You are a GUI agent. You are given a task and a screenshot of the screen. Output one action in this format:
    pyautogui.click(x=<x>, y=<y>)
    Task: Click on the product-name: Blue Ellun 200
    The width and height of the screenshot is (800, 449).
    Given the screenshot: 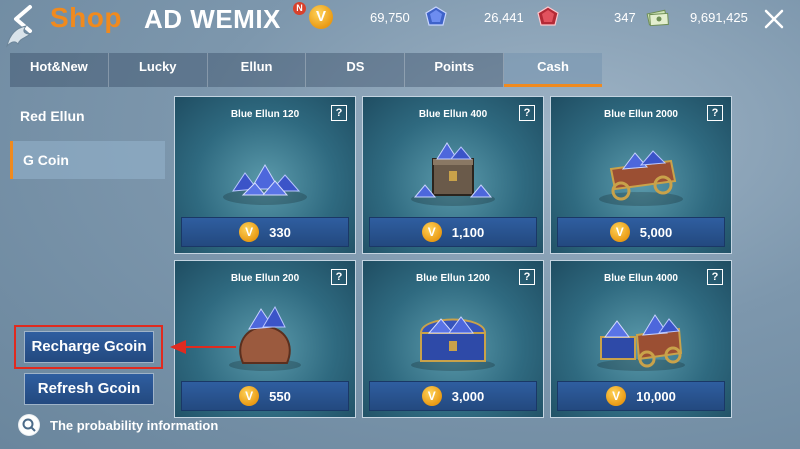 What is the action you would take?
    pyautogui.click(x=265, y=278)
    